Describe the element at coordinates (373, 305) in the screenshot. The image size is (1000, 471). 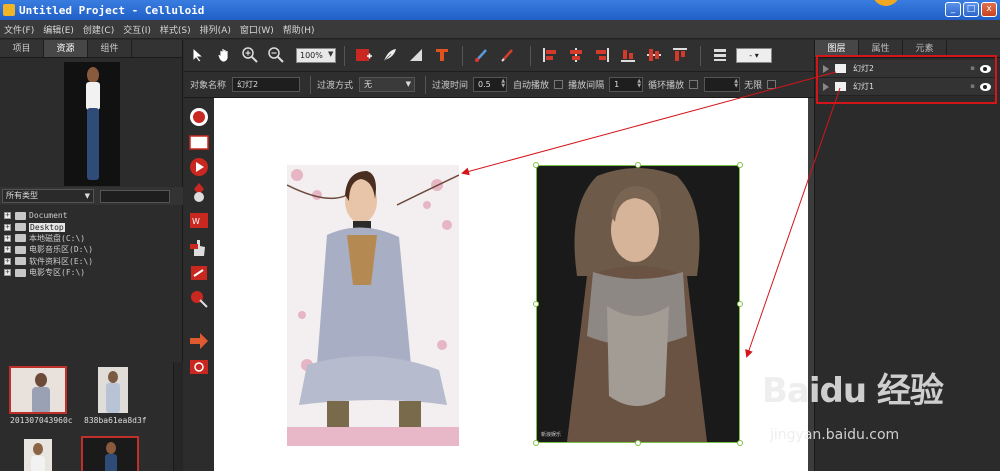
I see `slide-photo-left` at that location.